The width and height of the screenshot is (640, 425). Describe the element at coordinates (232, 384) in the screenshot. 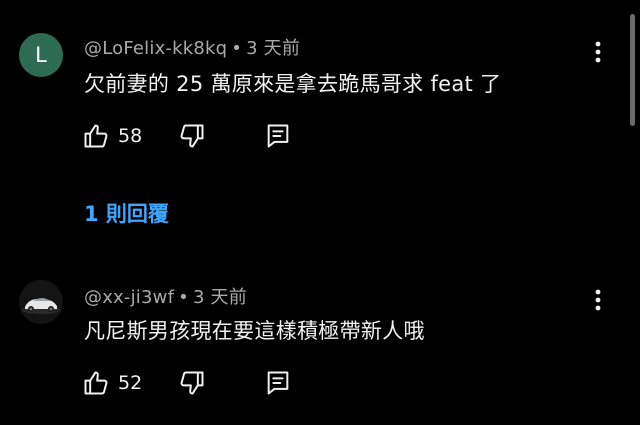

I see `comment-actions: 52` at that location.